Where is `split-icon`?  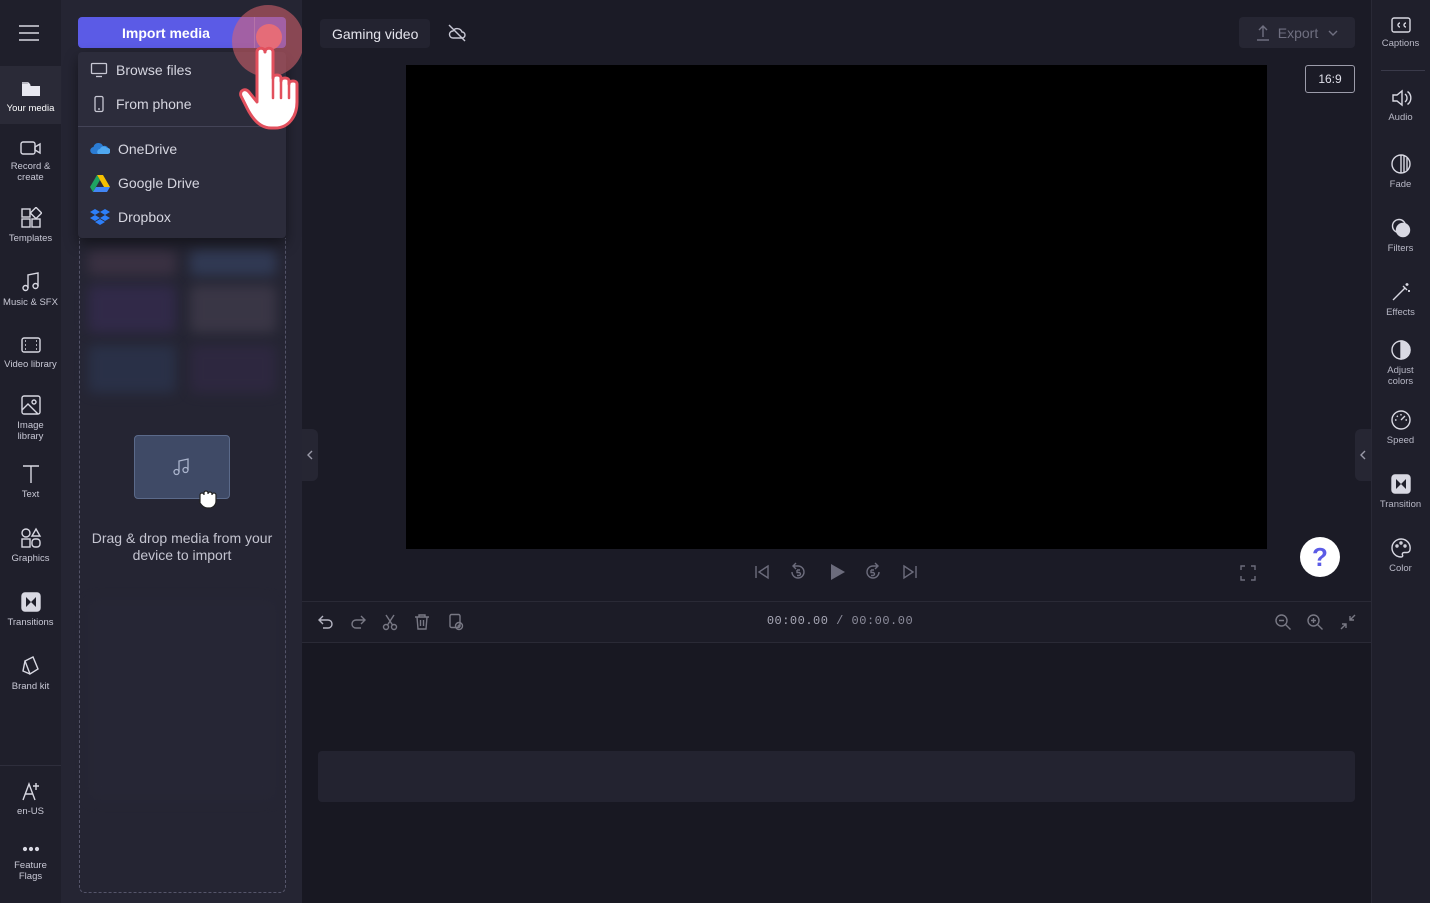 split-icon is located at coordinates (390, 622).